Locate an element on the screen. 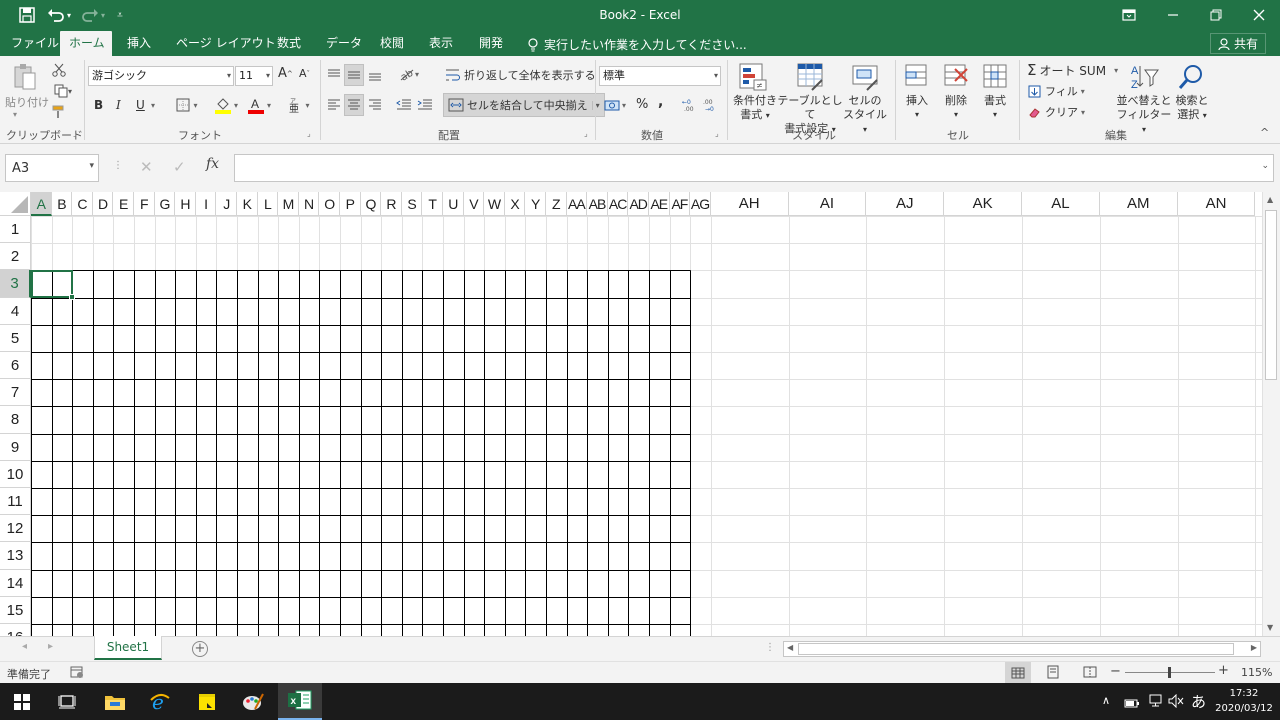 Image resolution: width=1280 pixels, height=720 pixels. tab-view: 表示 is located at coordinates (441, 43).